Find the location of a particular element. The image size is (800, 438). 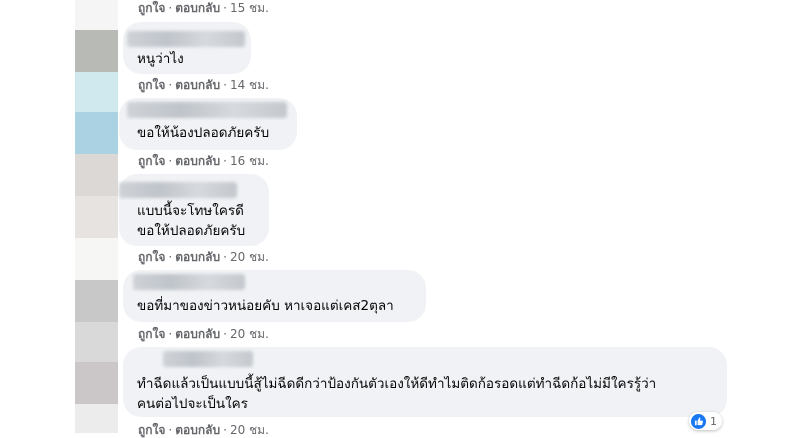

comment-text: ขอให้ปลอดภัยครับ is located at coordinates (191, 231).